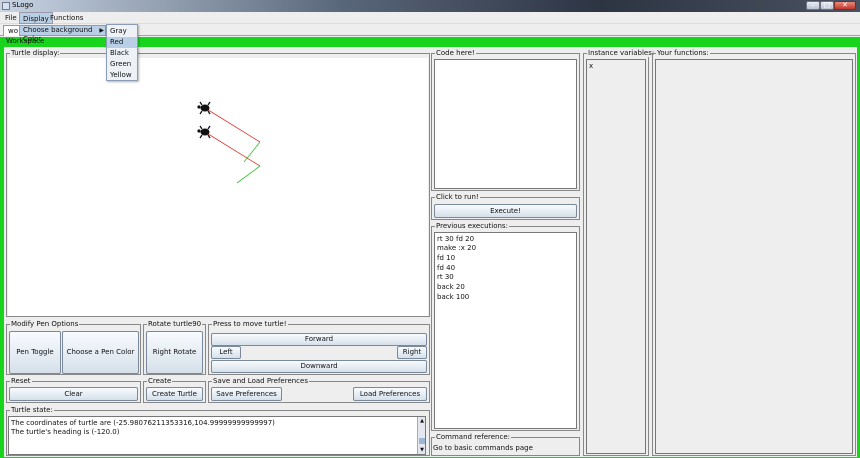 The image size is (860, 458). What do you see at coordinates (621, 53) in the screenshot?
I see `instance-variables-title: Instance variables:` at bounding box center [621, 53].